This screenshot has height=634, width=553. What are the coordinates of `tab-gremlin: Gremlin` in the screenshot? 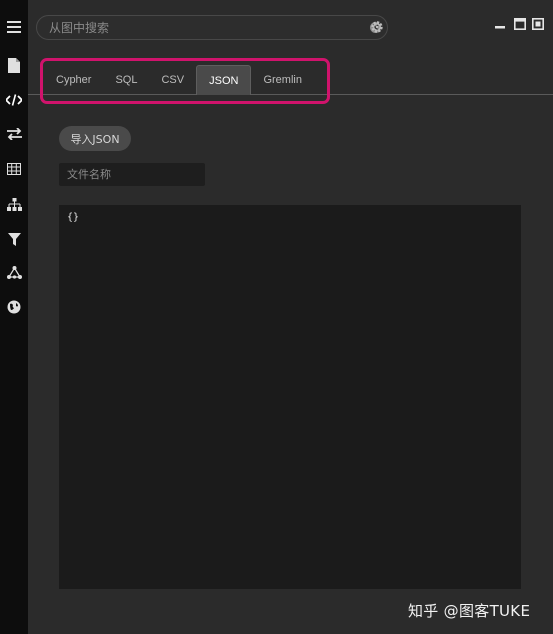 It's located at (282, 80).